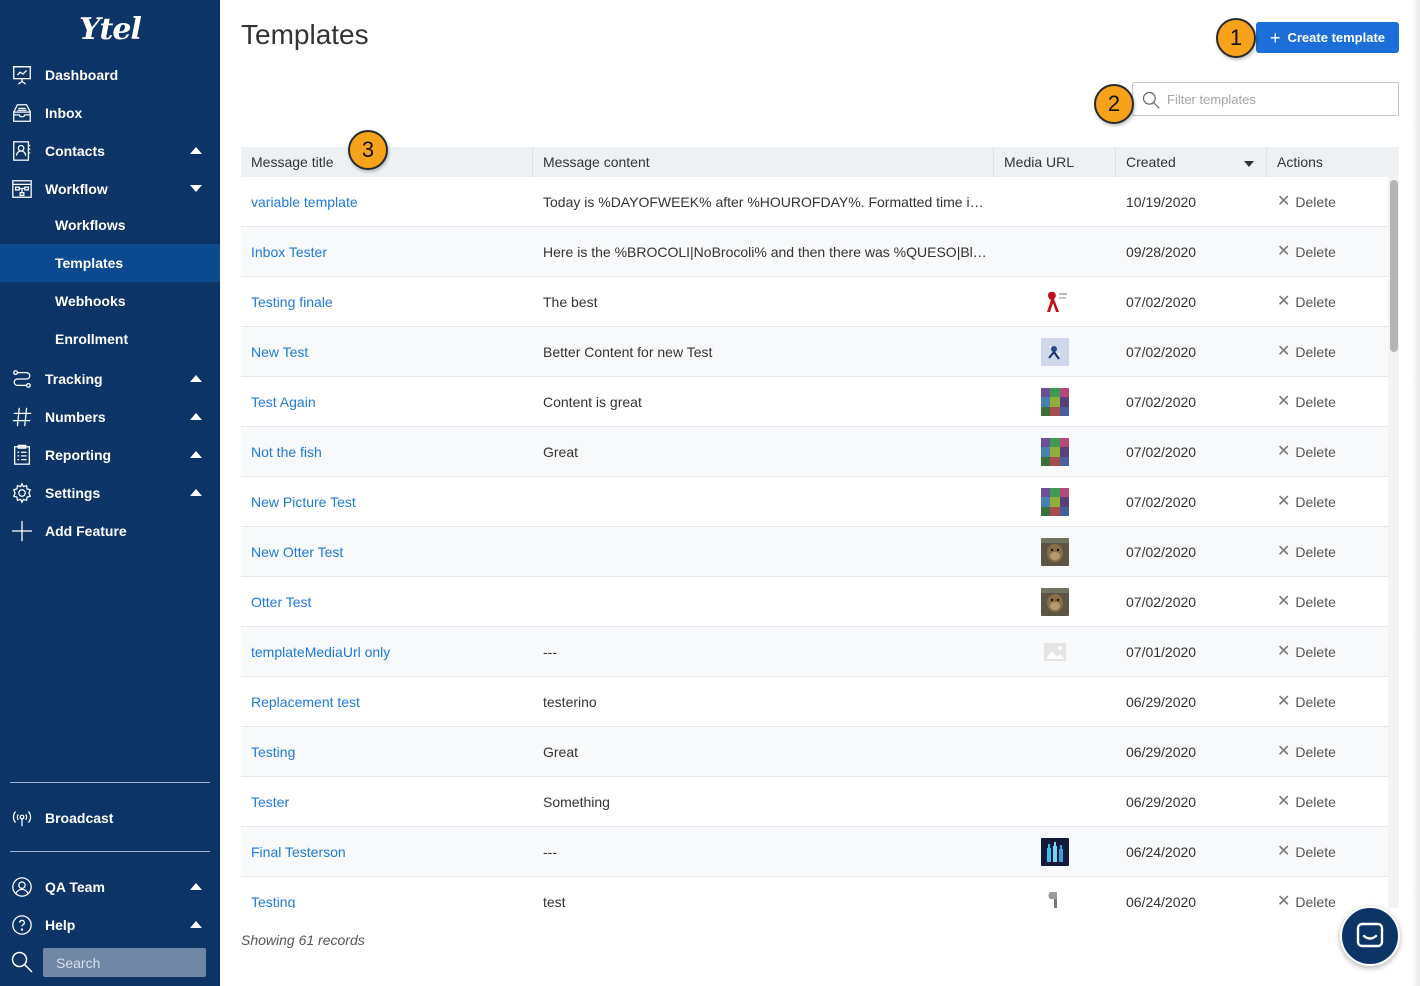 Image resolution: width=1420 pixels, height=986 pixels. I want to click on table-row: New Otter Test 07/02/2020 ✕ Delete, so click(814, 552).